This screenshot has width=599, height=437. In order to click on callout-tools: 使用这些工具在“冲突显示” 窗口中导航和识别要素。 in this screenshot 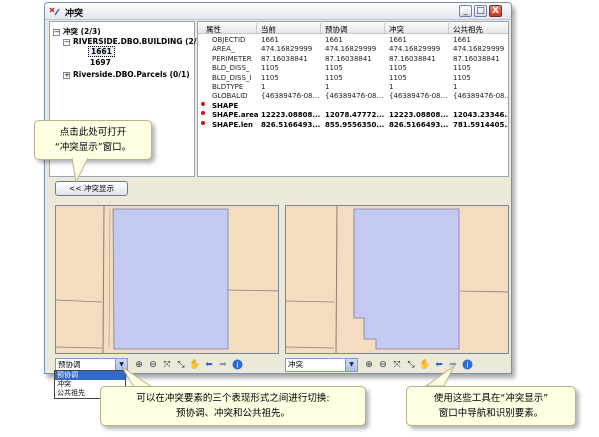, I will do `click(491, 406)`.